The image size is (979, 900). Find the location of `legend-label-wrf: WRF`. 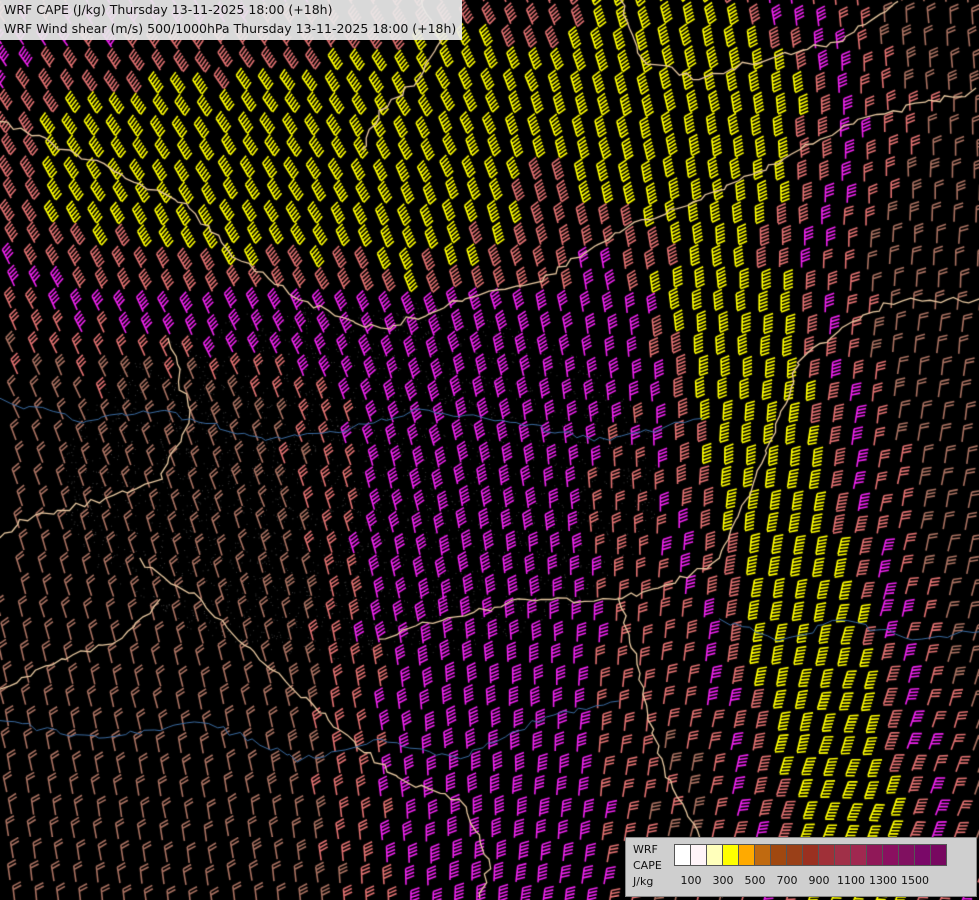

legend-label-wrf: WRF is located at coordinates (645, 849).